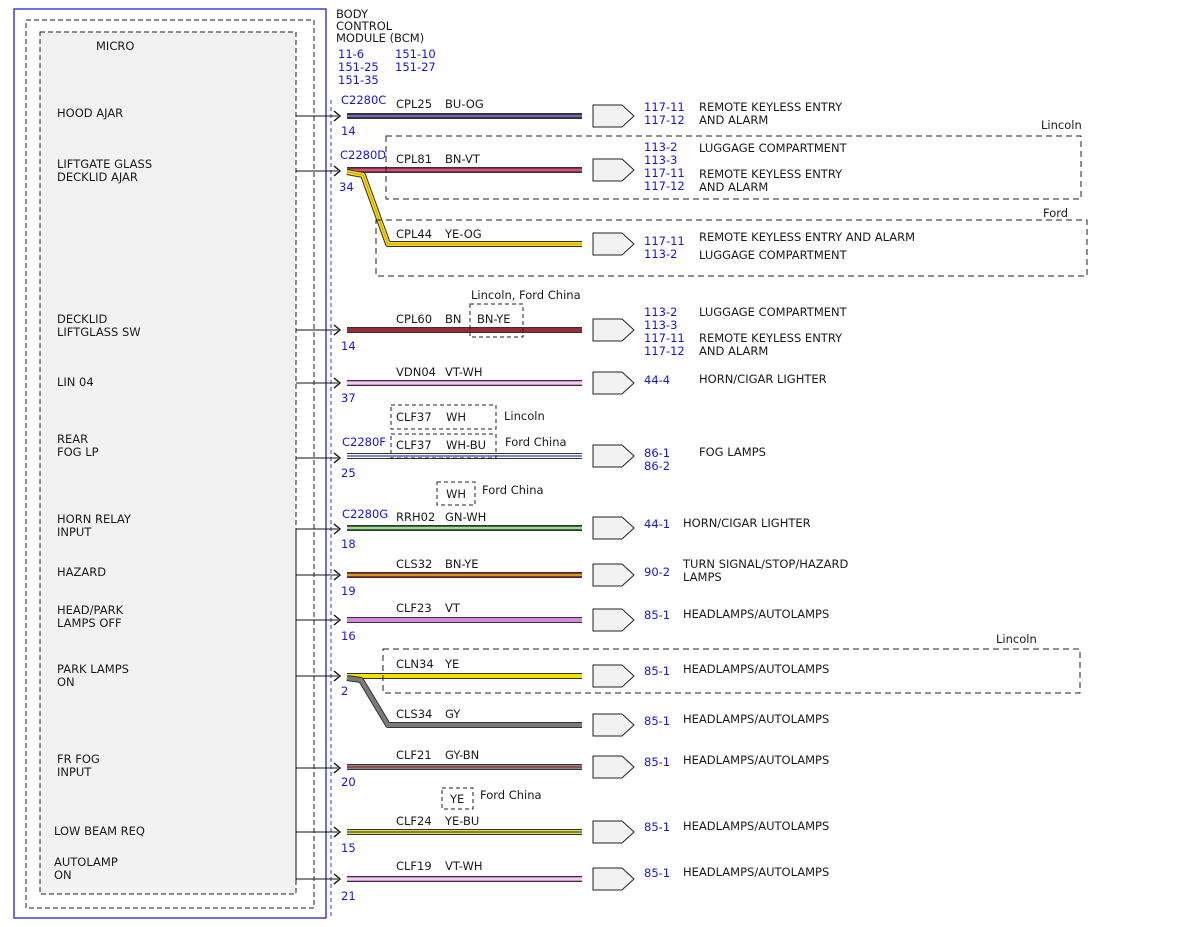 The height and width of the screenshot is (927, 1200). Describe the element at coordinates (348, 896) in the screenshot. I see `pin-number: 21` at that location.